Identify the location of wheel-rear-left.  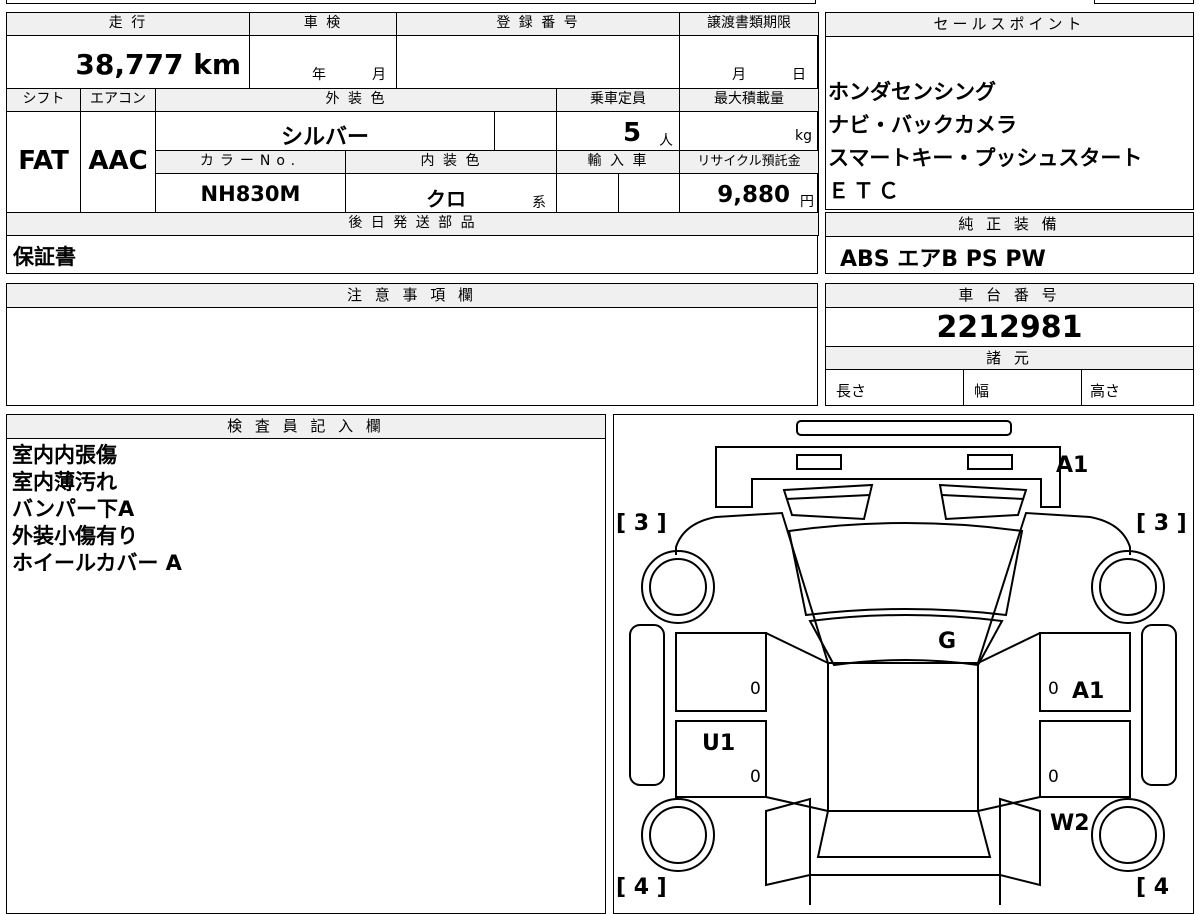
(678, 835).